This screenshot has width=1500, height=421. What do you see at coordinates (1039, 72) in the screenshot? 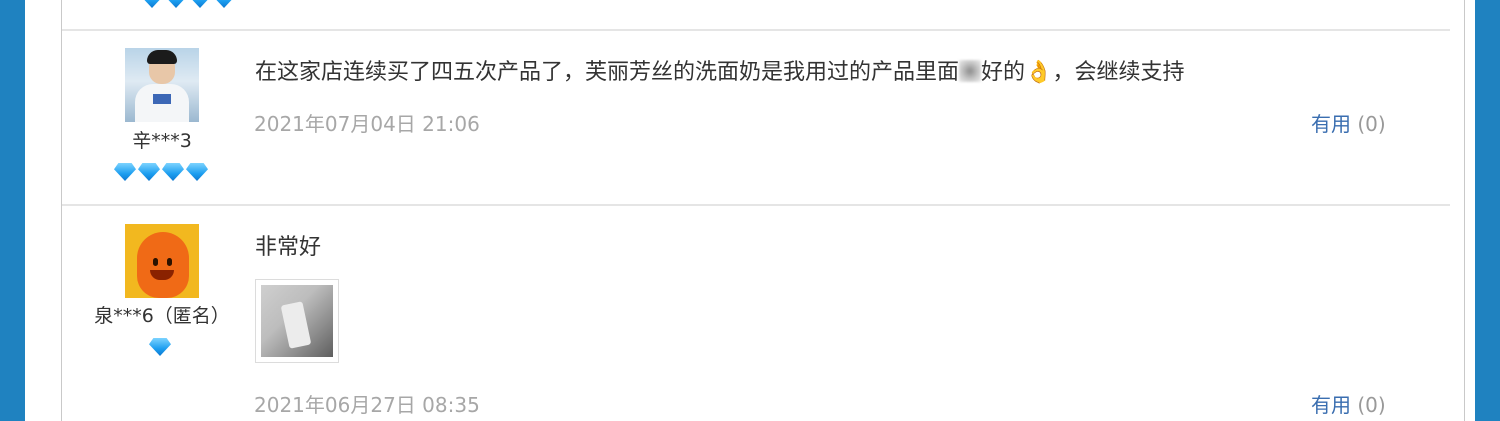
I see `ok-hand-emoji-icon: 👌` at bounding box center [1039, 72].